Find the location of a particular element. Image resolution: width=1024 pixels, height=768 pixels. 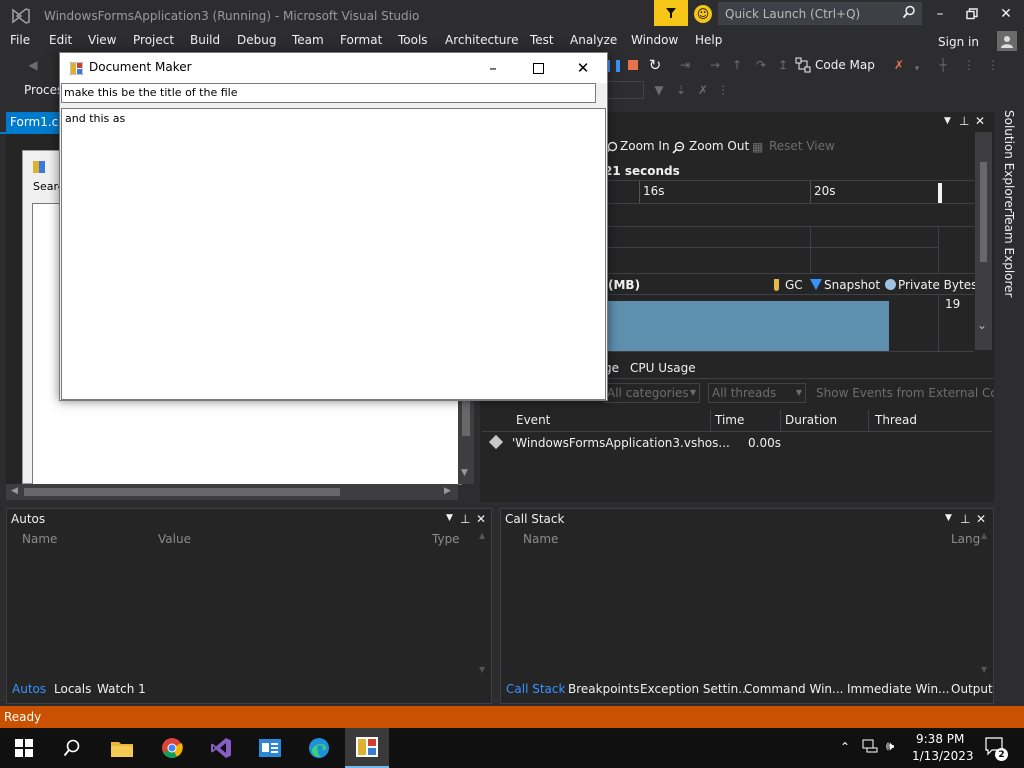

tab-watch-1: Watch 1 is located at coordinates (121, 689).